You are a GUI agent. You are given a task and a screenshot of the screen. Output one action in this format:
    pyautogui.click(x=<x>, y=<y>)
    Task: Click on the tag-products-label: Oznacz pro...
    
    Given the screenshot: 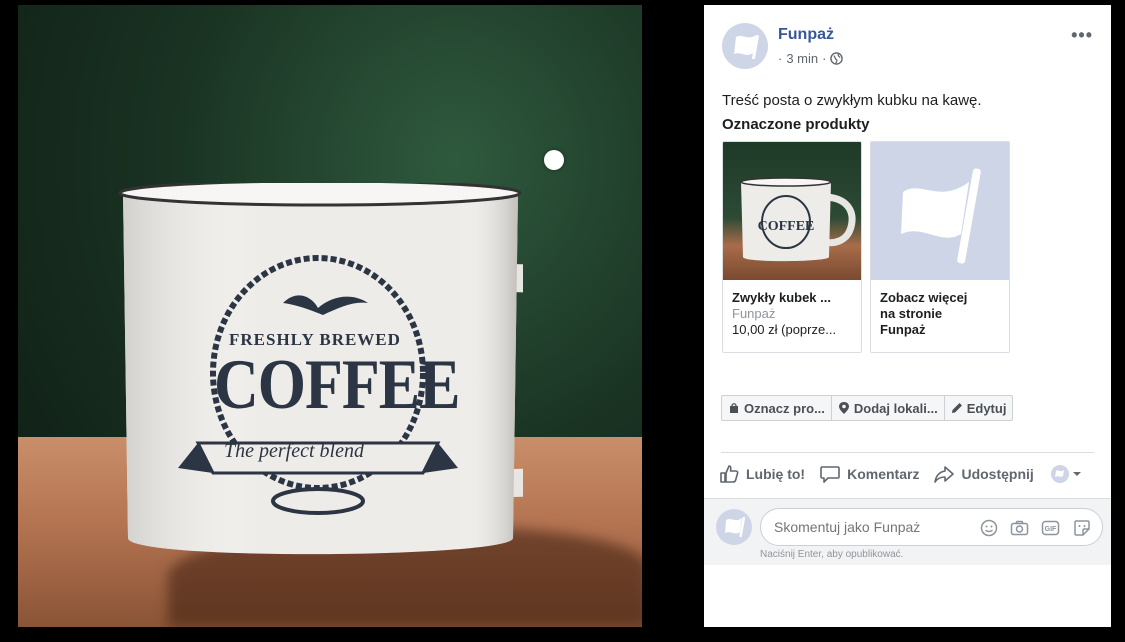 What is the action you would take?
    pyautogui.click(x=784, y=408)
    